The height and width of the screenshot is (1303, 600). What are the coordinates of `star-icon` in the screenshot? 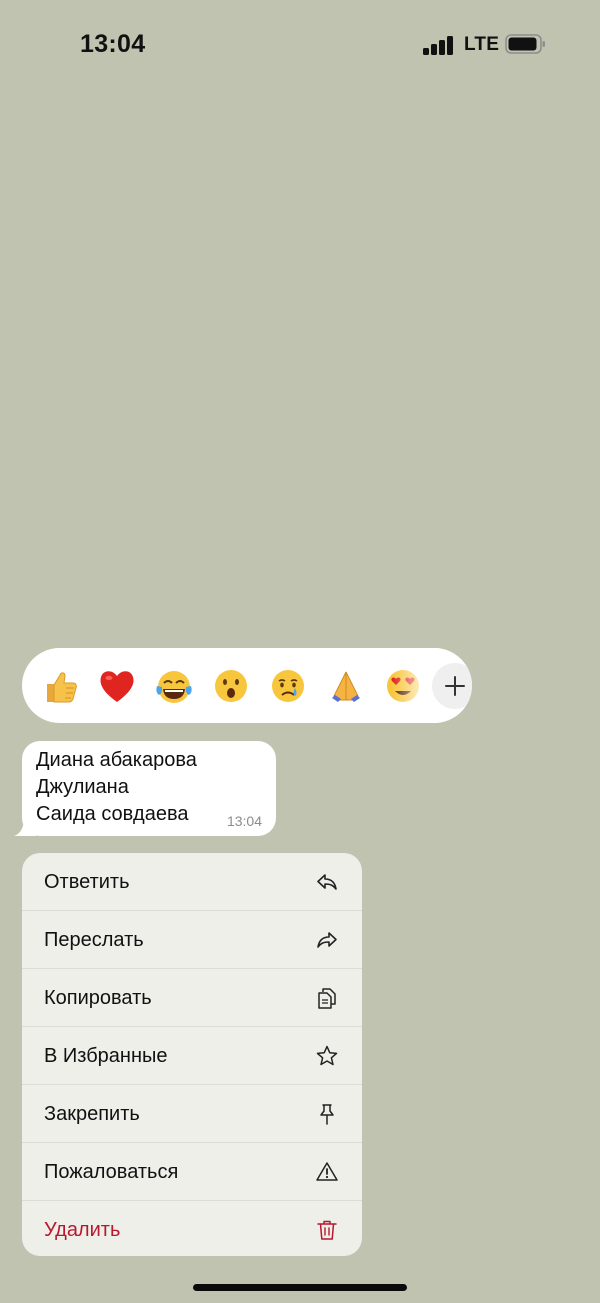 It's located at (327, 1056).